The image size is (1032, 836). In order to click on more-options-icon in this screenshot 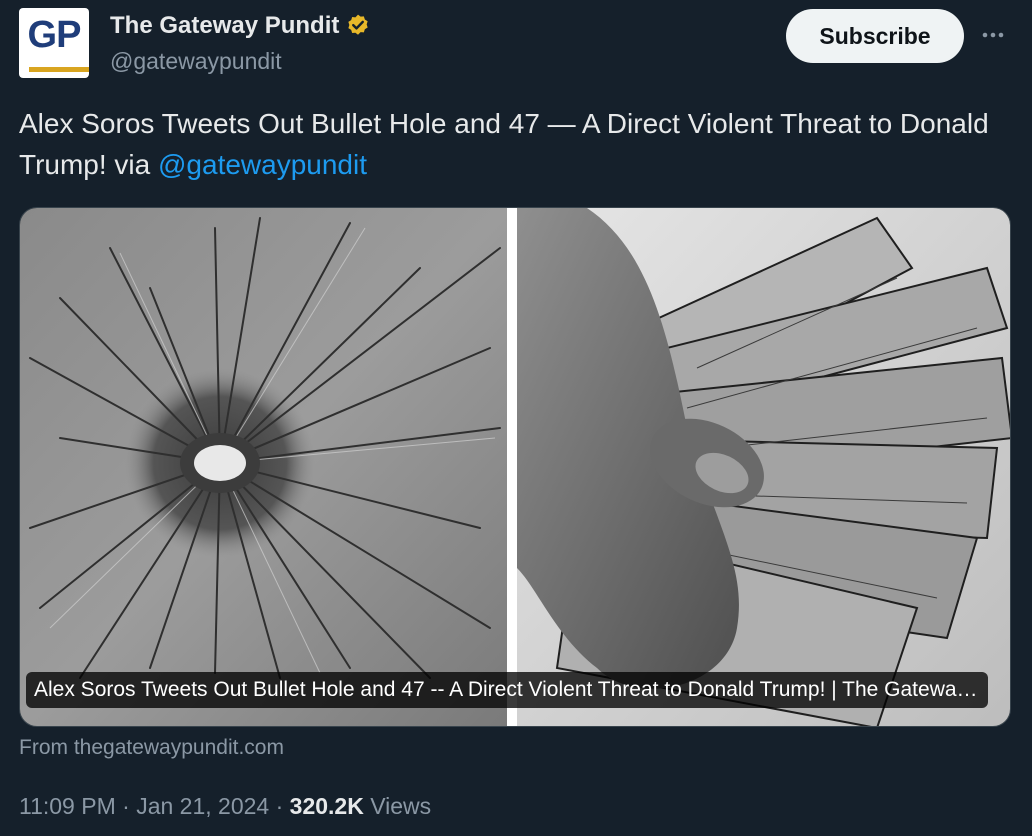, I will do `click(993, 35)`.